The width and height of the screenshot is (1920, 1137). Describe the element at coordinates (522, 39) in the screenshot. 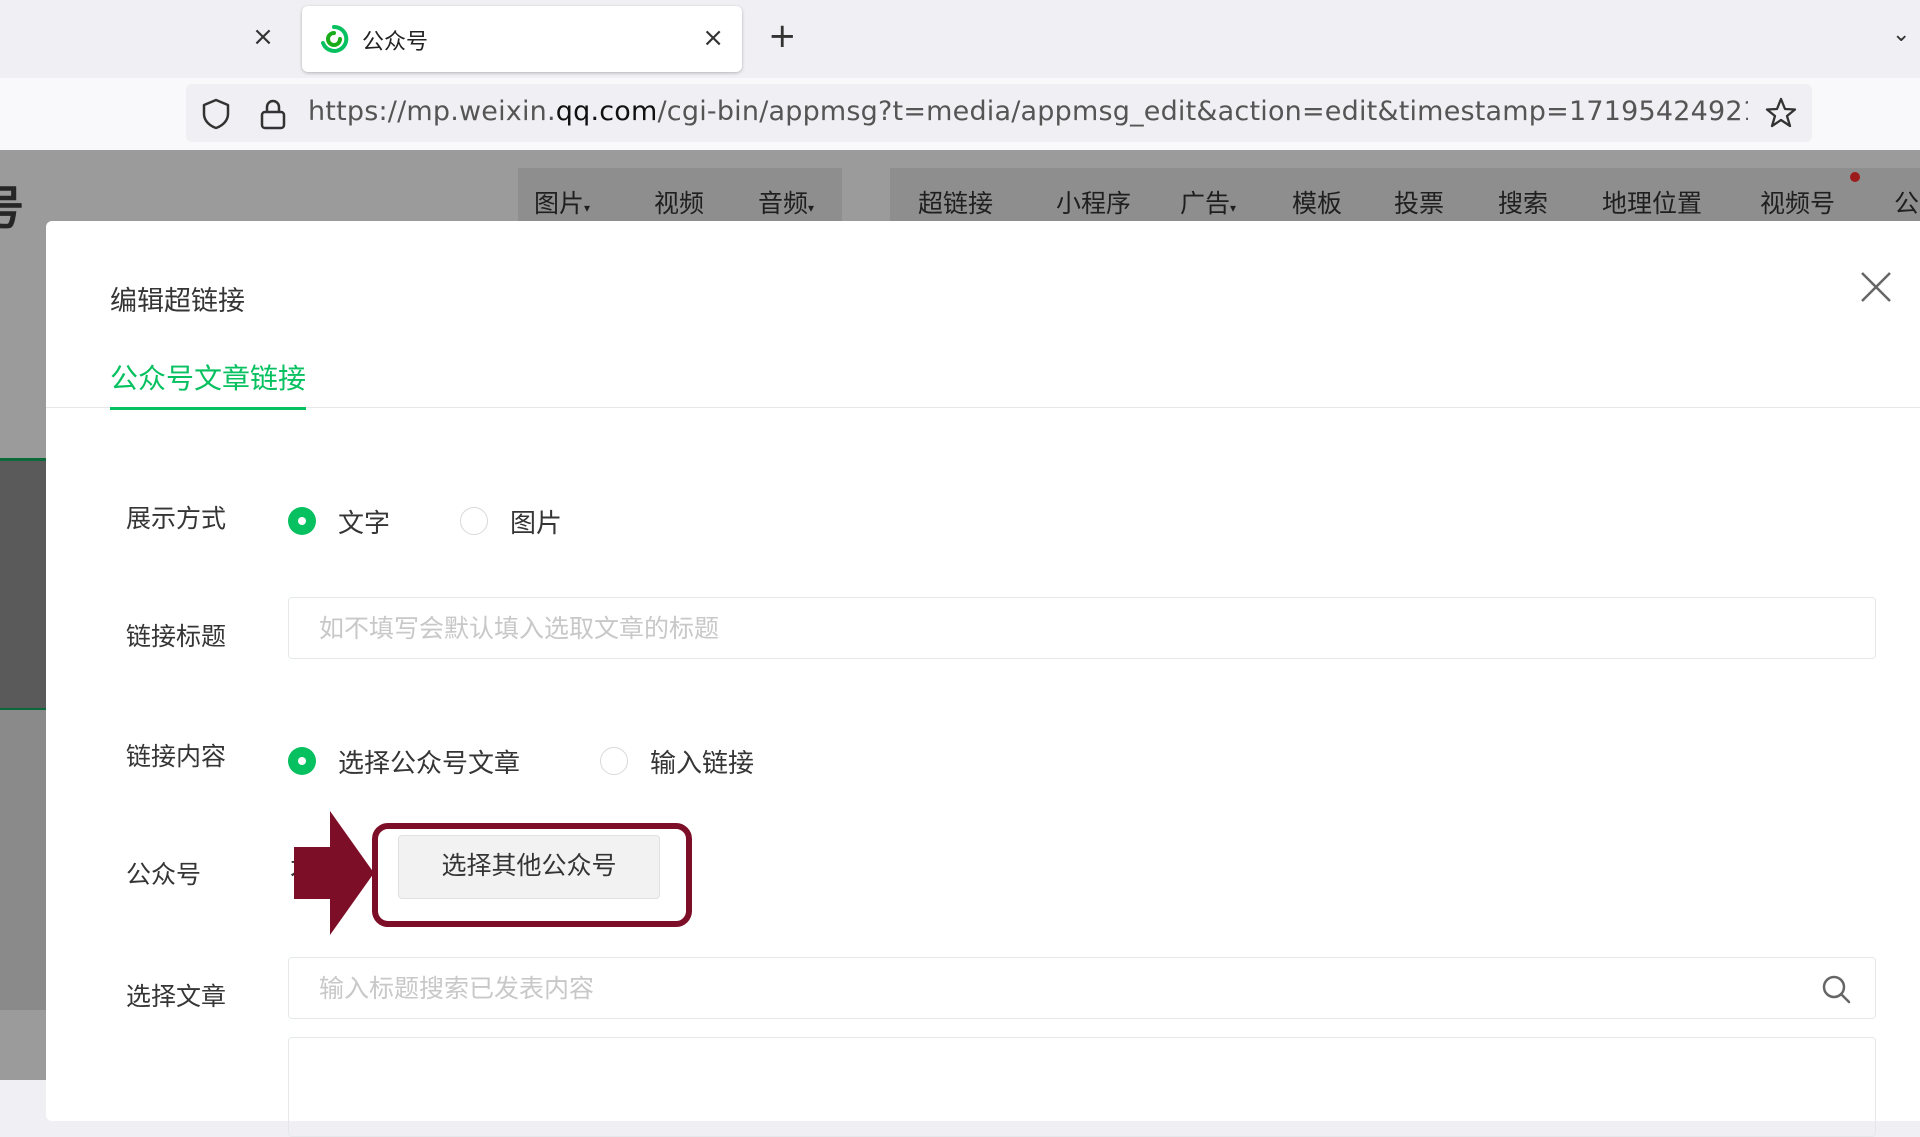

I see `browser-tab-active: 公众号 ×` at that location.